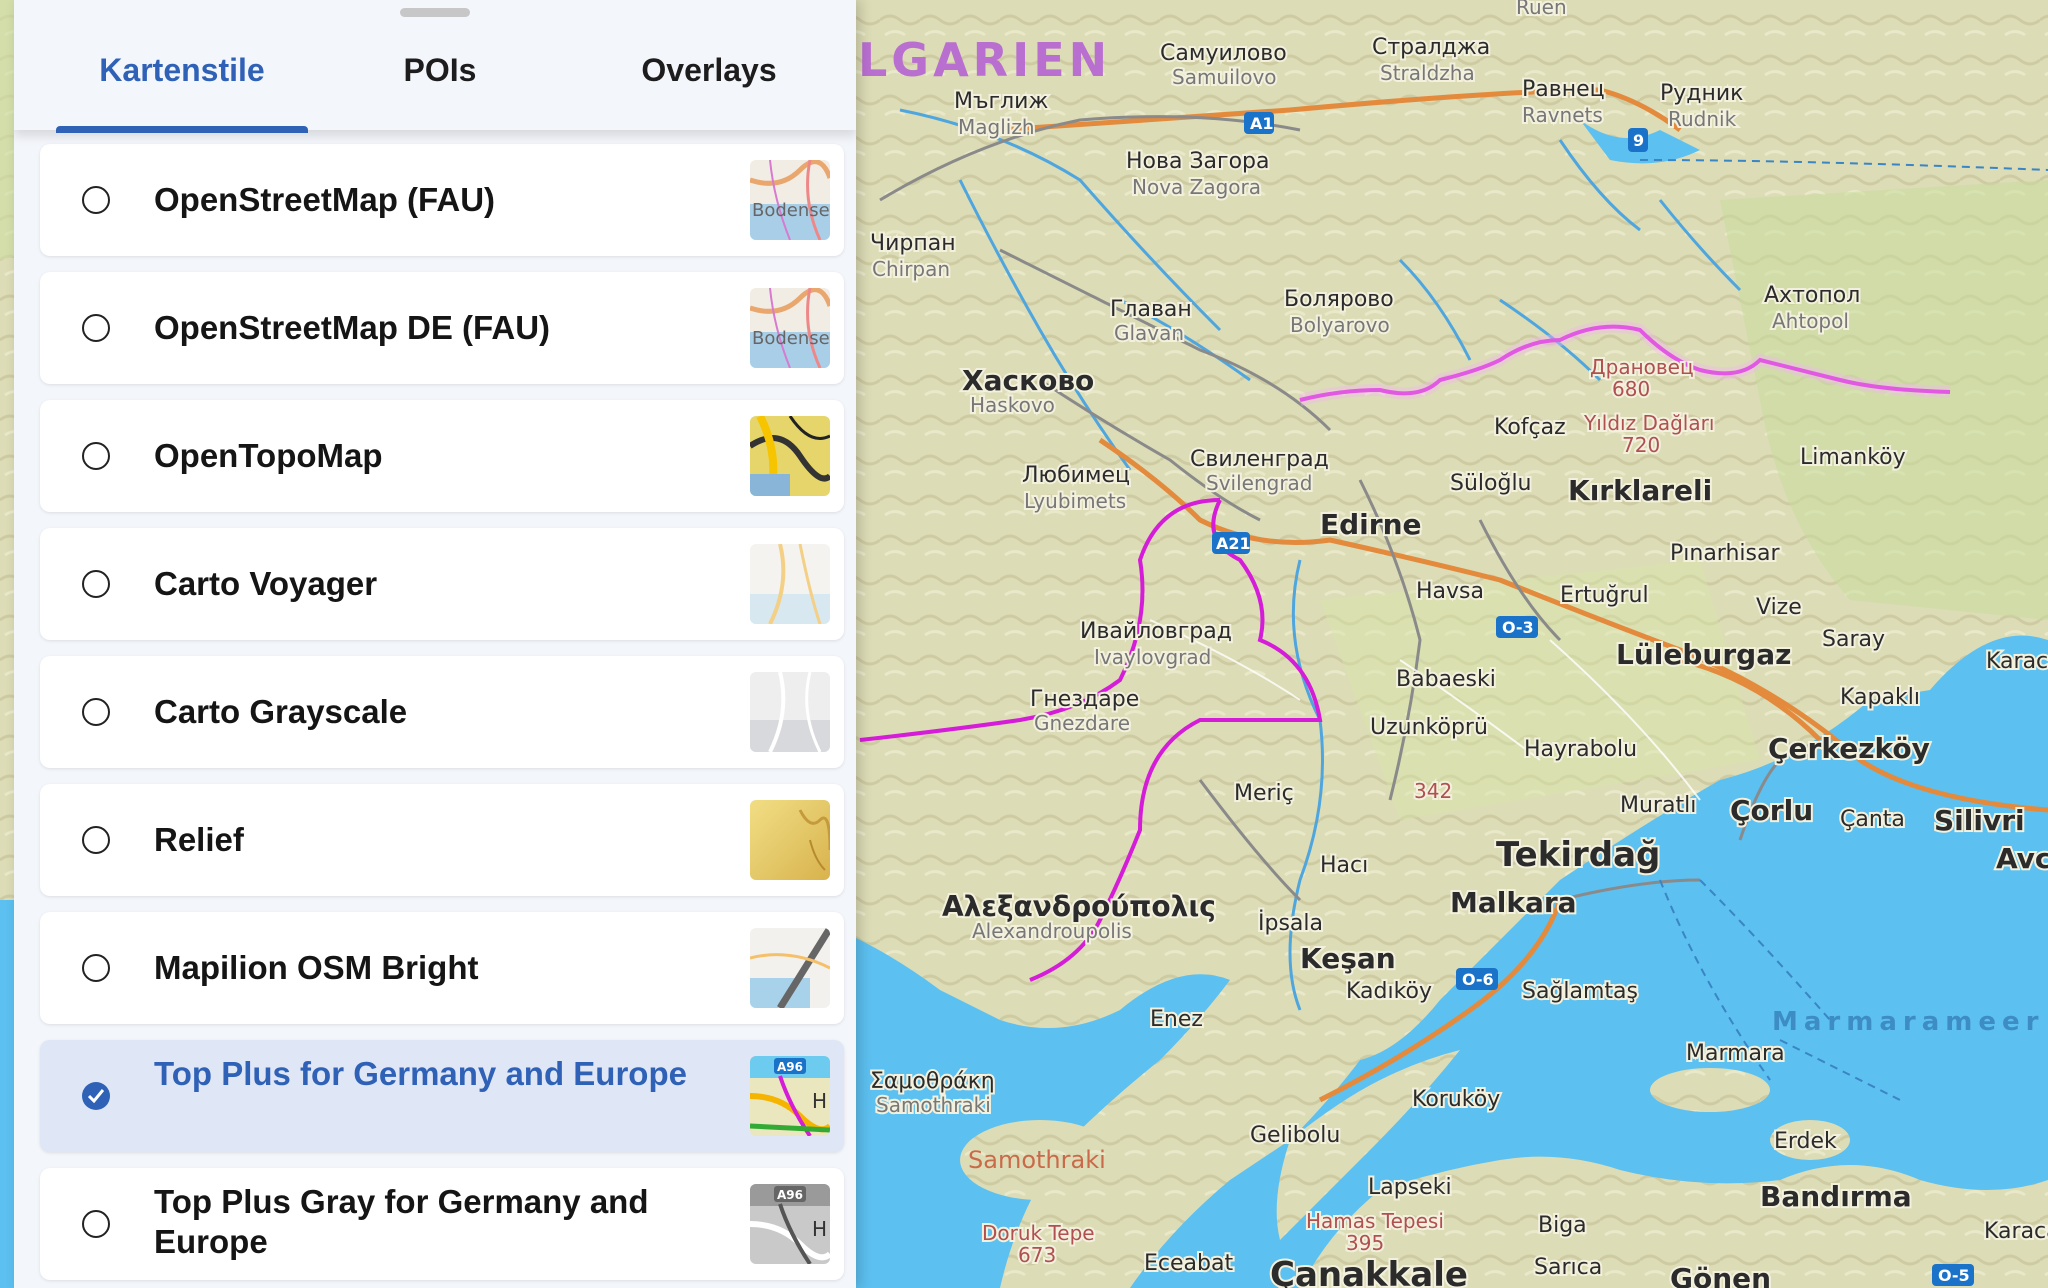  What do you see at coordinates (1389, 991) in the screenshot?
I see `svg-text: Kadıköy` at bounding box center [1389, 991].